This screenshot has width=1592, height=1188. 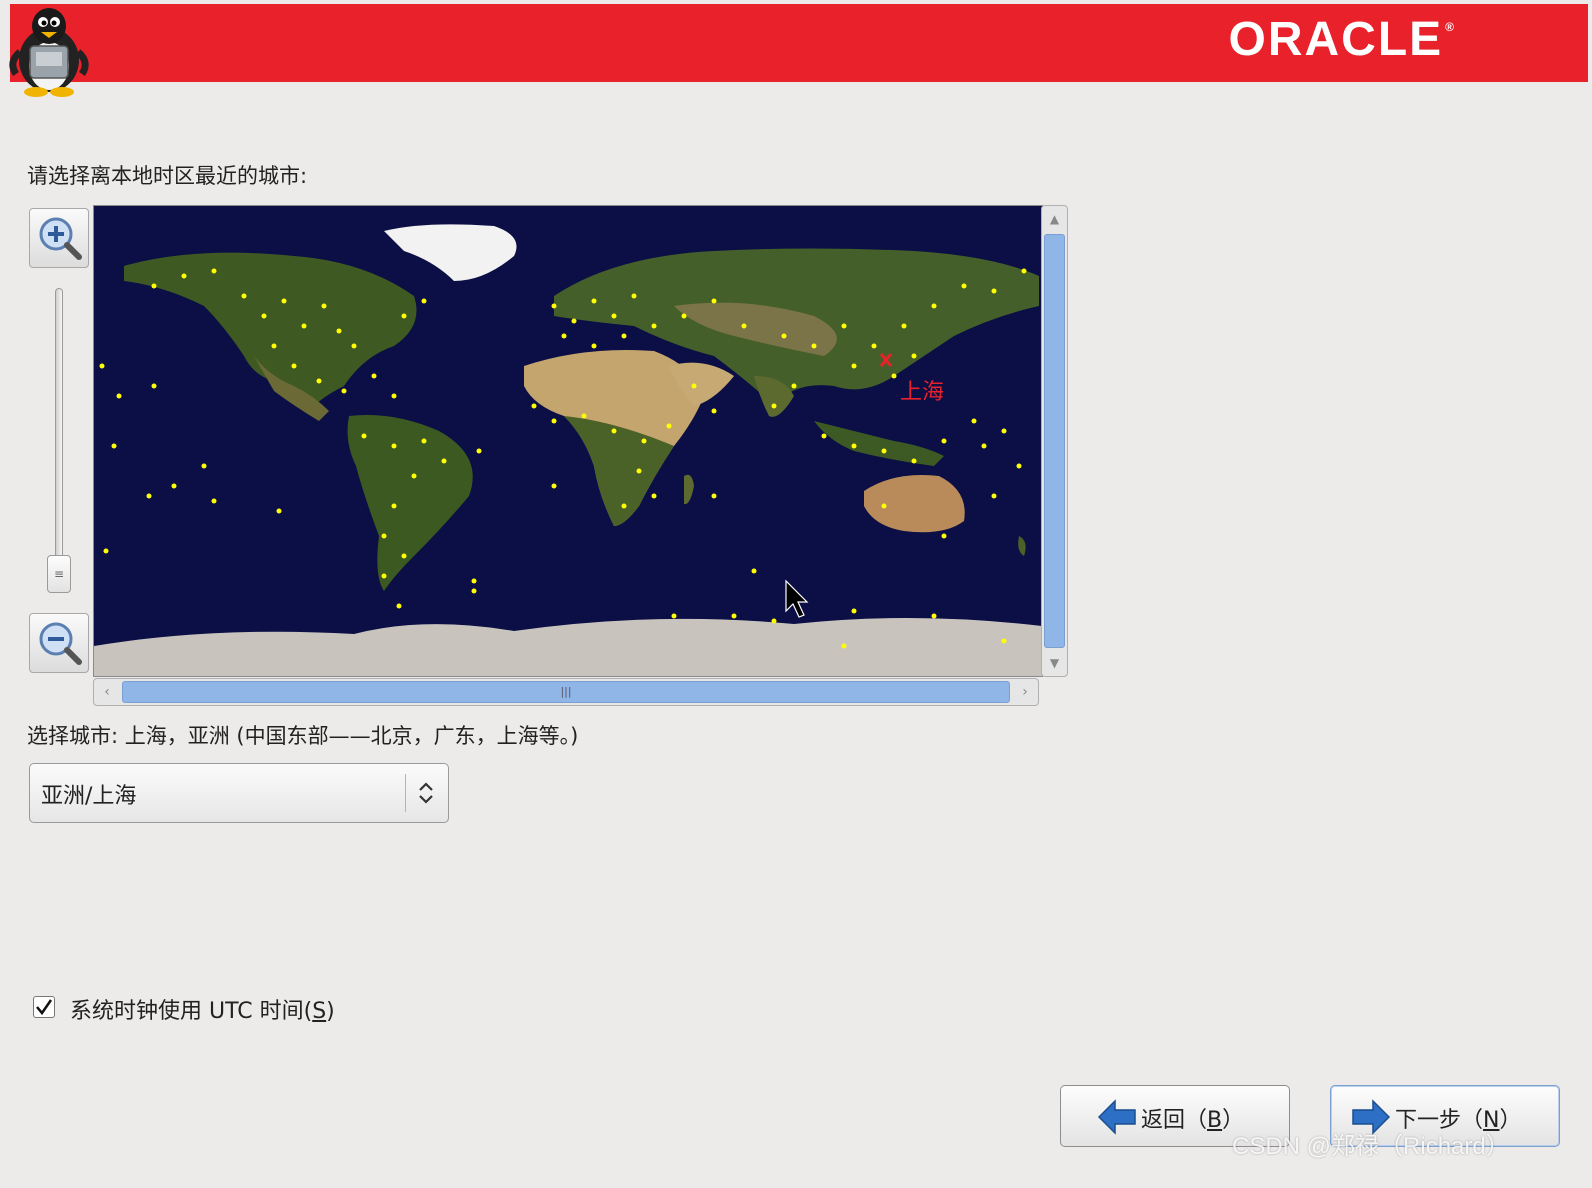 I want to click on zoom-out-icon, so click(x=60, y=643).